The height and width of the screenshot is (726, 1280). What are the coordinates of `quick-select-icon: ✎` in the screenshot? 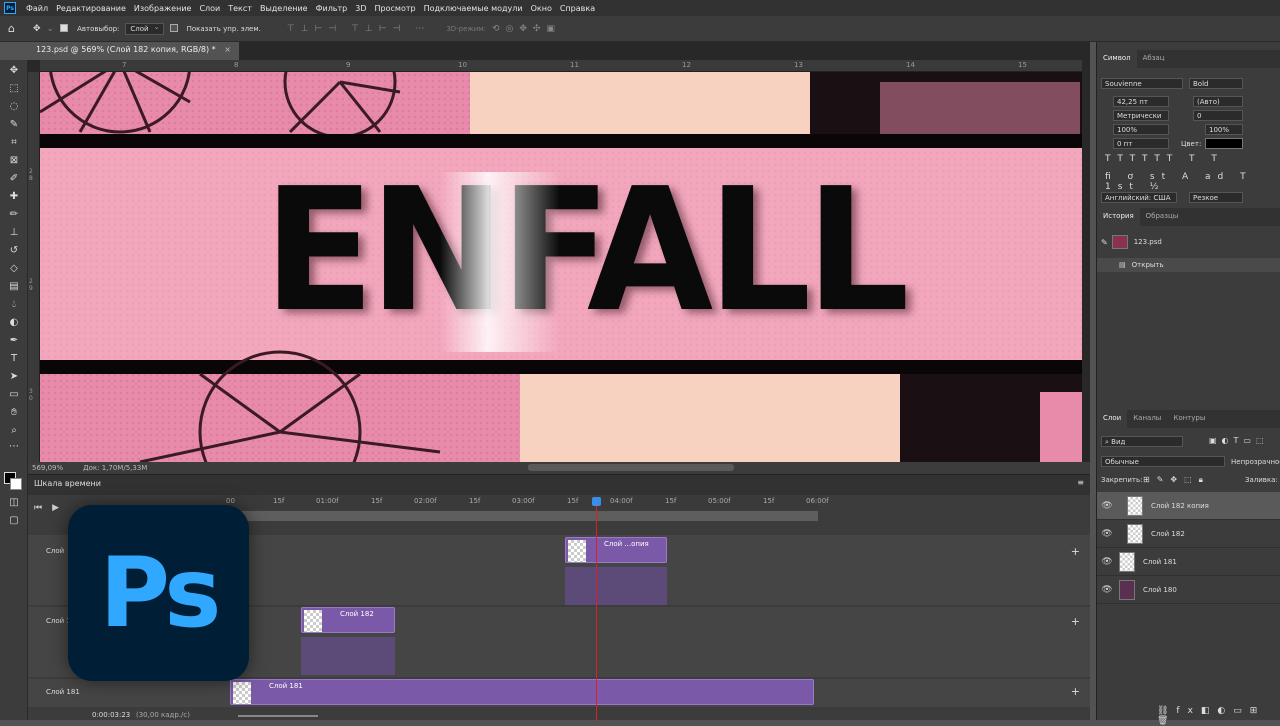 It's located at (14, 125).